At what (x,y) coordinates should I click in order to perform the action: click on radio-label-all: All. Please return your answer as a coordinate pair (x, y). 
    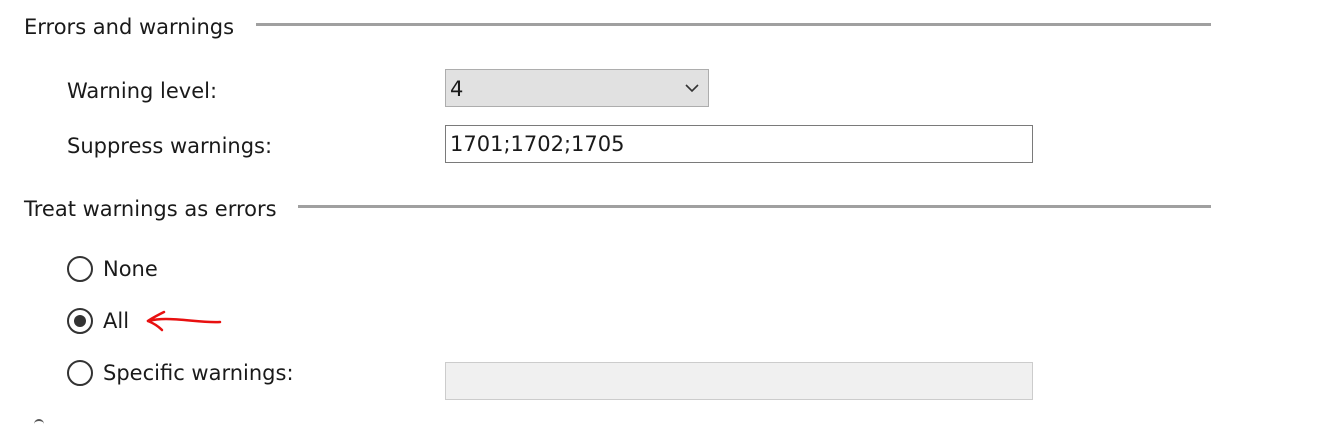
    Looking at the image, I should click on (116, 321).